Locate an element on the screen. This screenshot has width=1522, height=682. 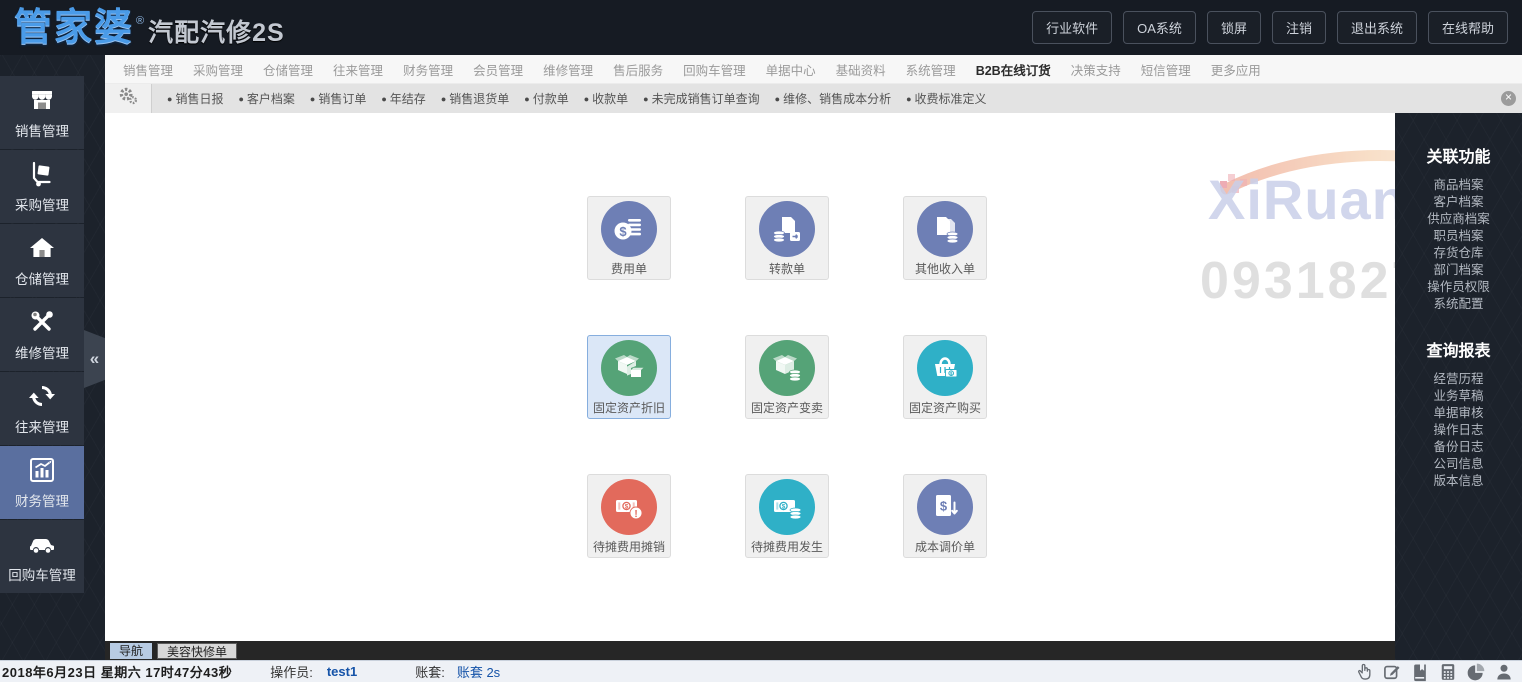
function-tile: 固定资产变卖 is located at coordinates (787, 377).